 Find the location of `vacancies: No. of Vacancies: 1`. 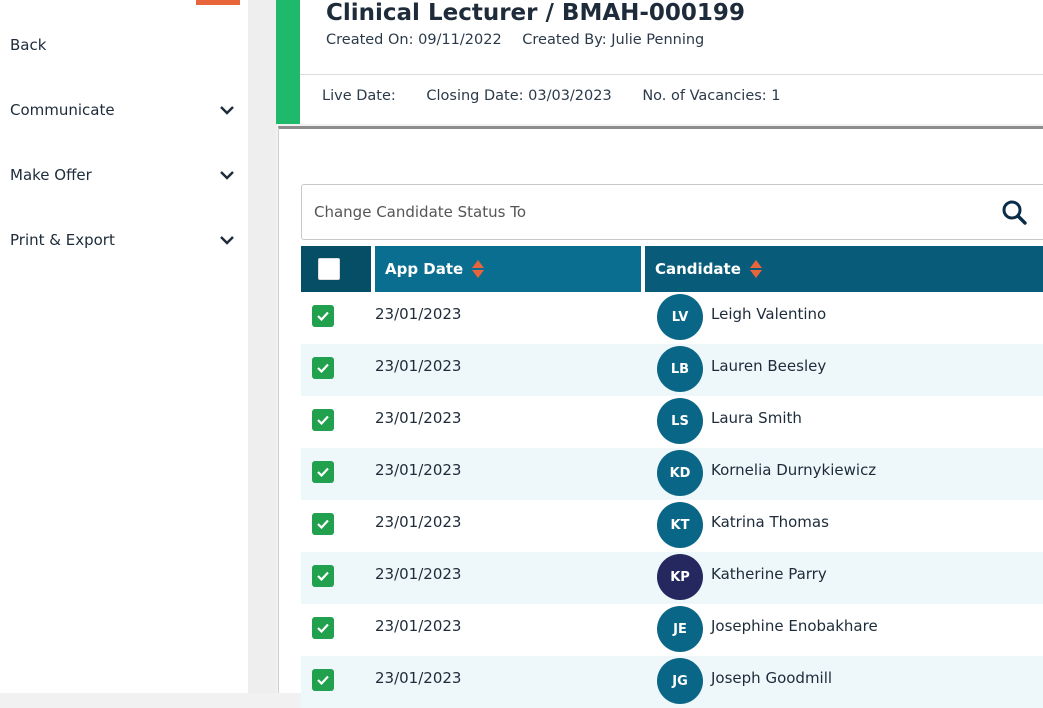

vacancies: No. of Vacancies: 1 is located at coordinates (711, 96).